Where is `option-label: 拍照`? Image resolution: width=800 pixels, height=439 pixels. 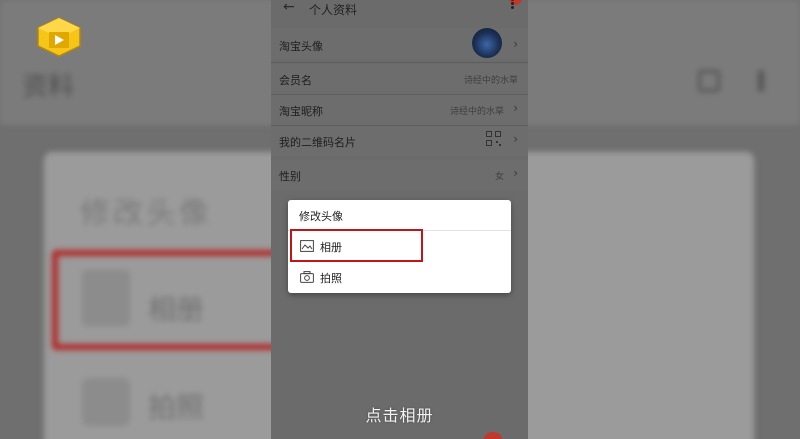
option-label: 拍照 is located at coordinates (331, 278).